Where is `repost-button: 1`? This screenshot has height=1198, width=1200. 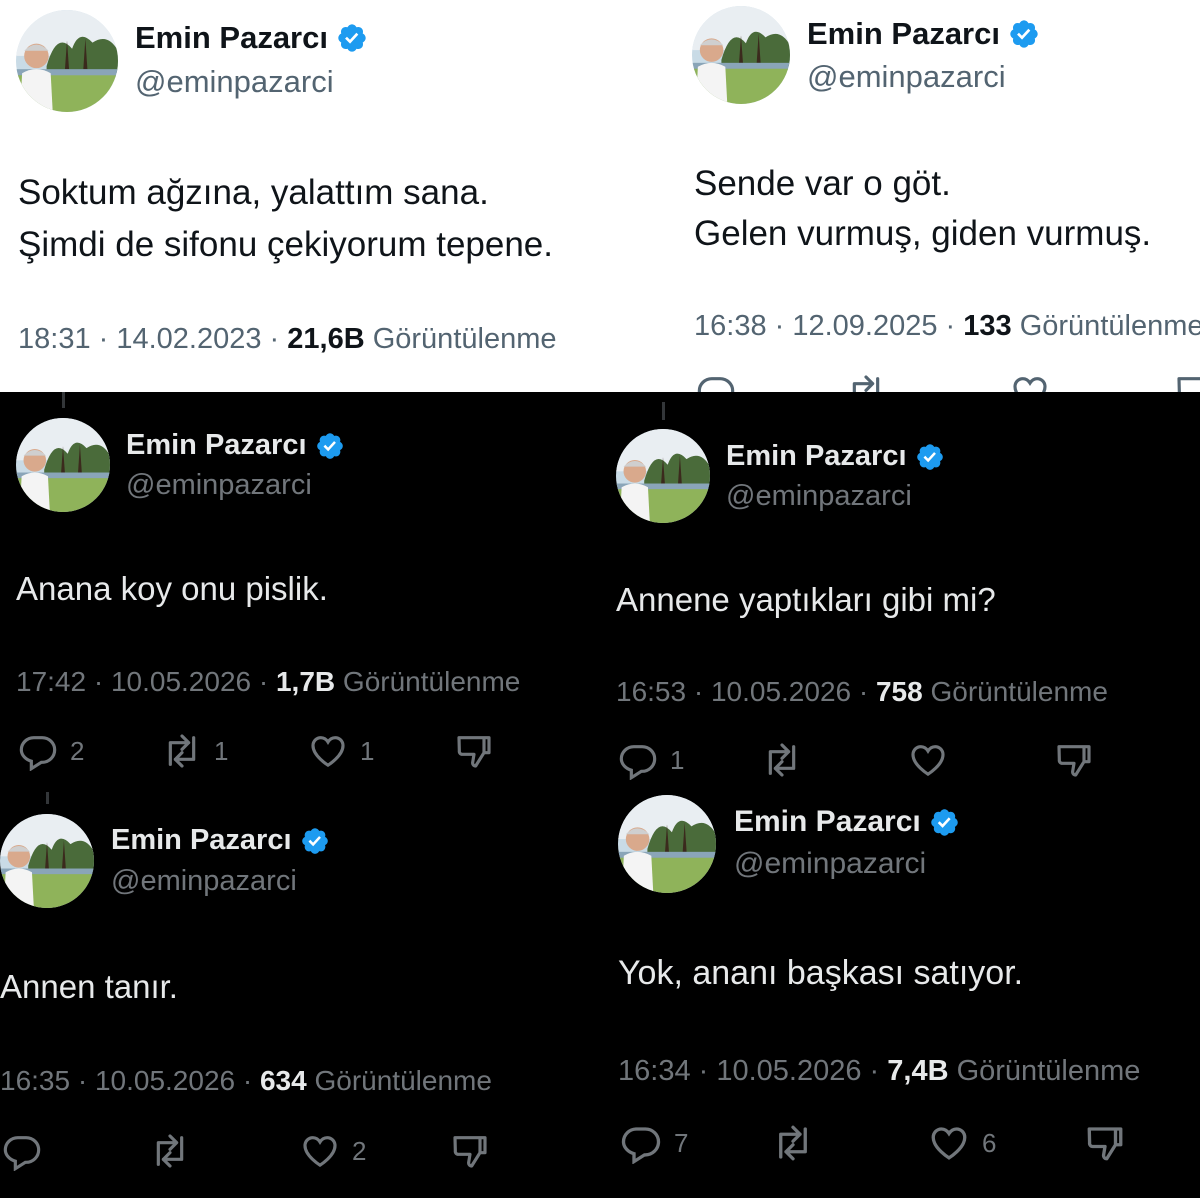 repost-button: 1 is located at coordinates (195, 751).